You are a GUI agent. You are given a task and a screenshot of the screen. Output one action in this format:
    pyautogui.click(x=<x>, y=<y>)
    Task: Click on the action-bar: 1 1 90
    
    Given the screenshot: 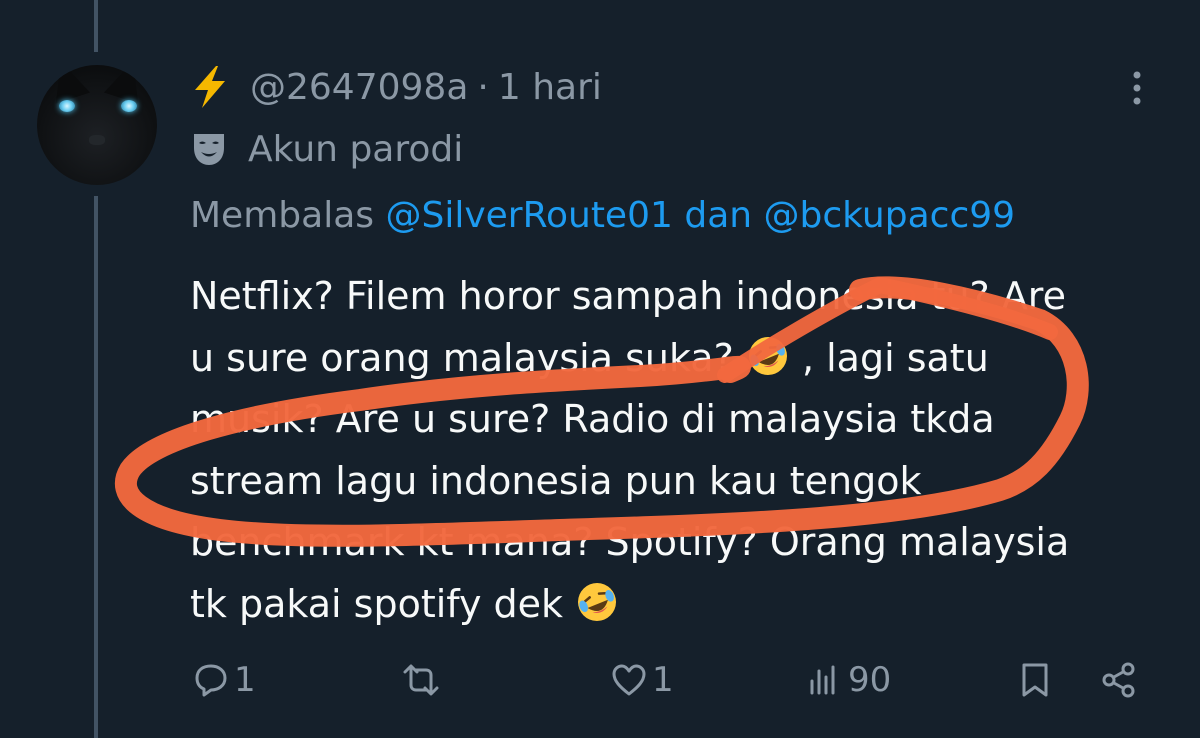 What is the action you would take?
    pyautogui.click(x=600, y=680)
    